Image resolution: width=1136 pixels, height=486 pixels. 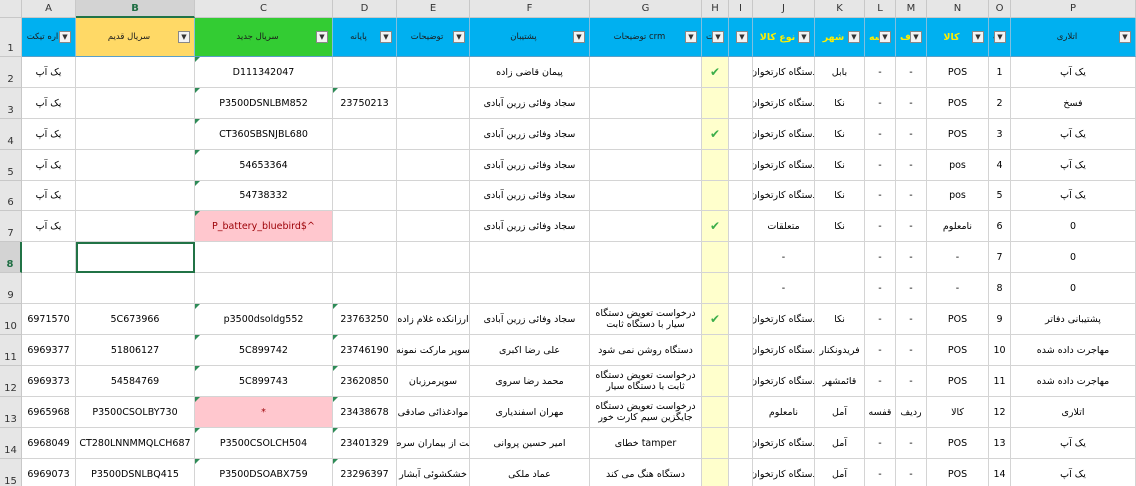 What do you see at coordinates (840, 381) in the screenshot?
I see `cell-k12: قائمشهر` at bounding box center [840, 381].